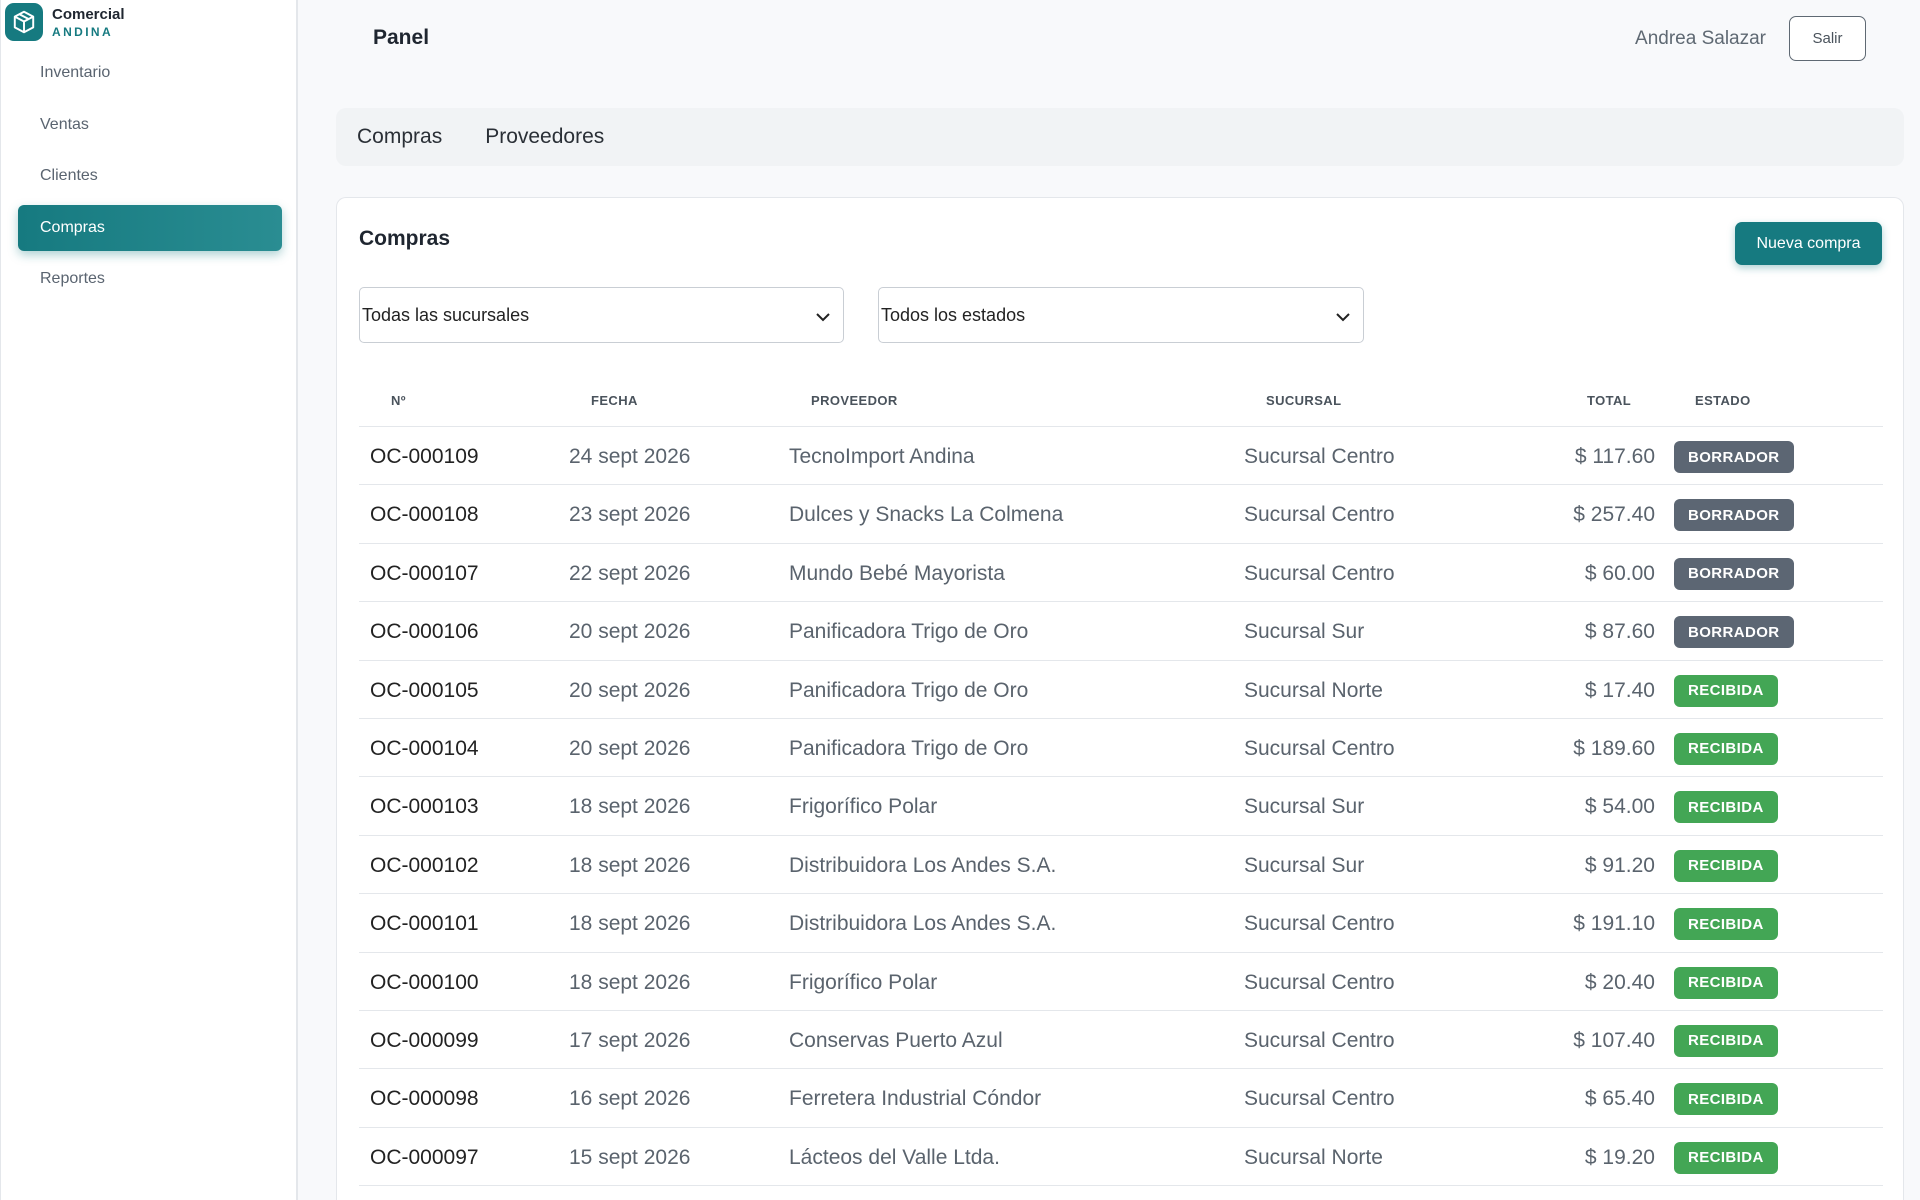  Describe the element at coordinates (630, 1099) in the screenshot. I see `row-date: 16 sept 2026` at that location.